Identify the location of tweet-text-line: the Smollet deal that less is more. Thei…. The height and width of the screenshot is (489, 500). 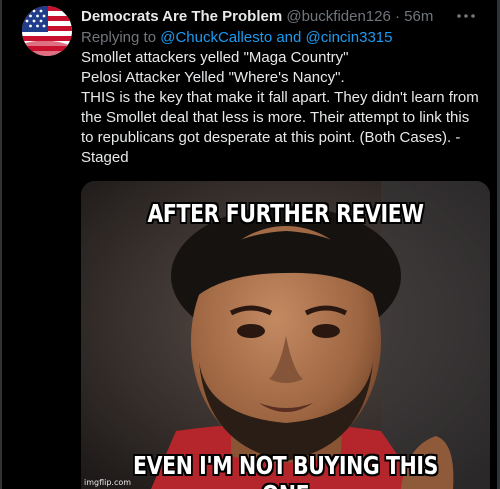
(275, 117).